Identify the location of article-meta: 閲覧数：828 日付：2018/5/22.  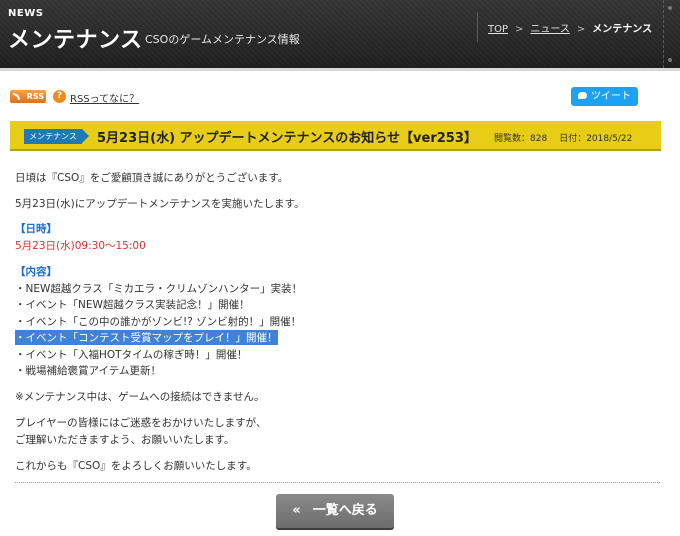
(563, 137).